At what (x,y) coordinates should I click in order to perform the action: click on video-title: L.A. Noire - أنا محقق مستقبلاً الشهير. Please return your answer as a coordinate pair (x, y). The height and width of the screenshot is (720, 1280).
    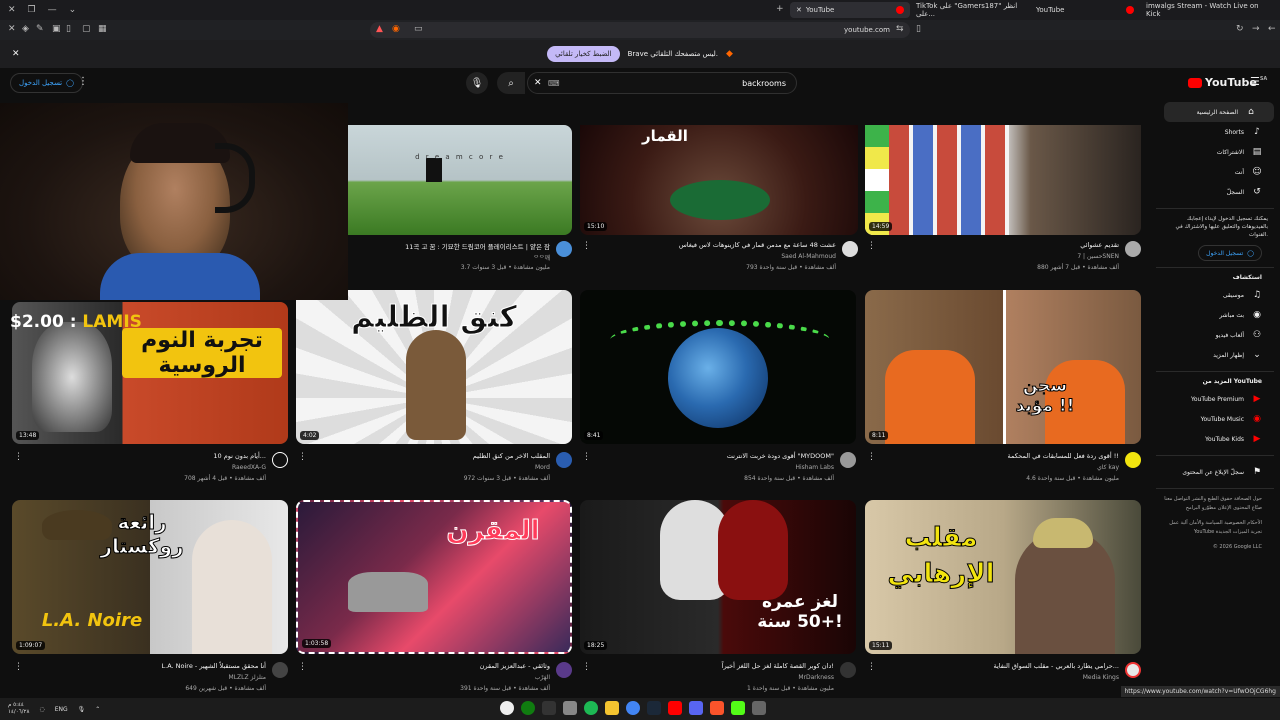
    Looking at the image, I should click on (214, 666).